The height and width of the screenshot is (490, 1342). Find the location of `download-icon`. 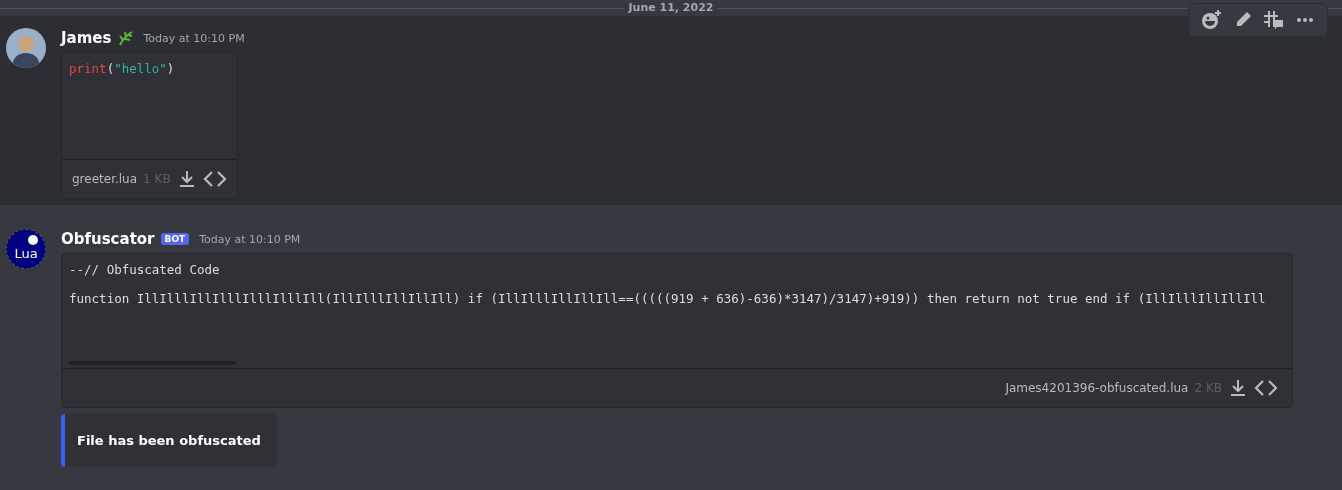

download-icon is located at coordinates (1238, 388).